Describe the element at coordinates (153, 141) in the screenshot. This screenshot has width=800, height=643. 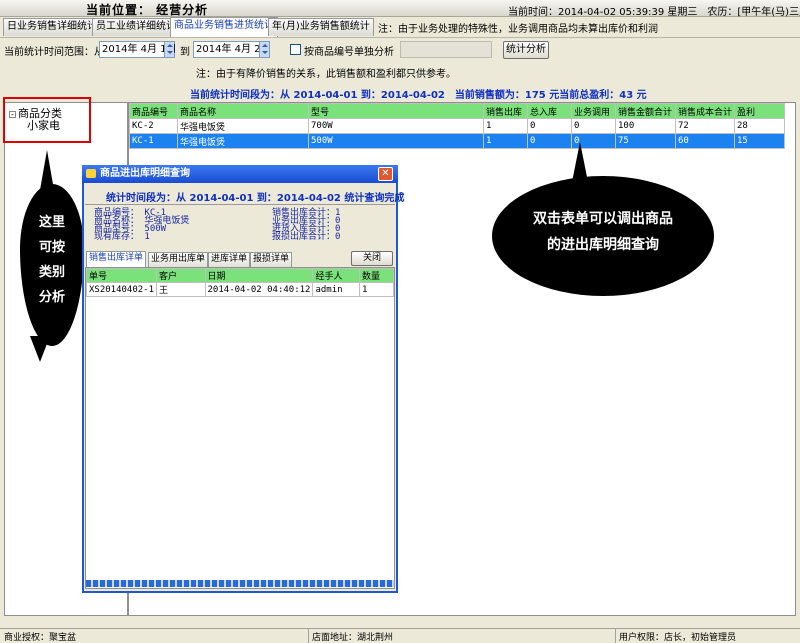
I see `table-cell: KC-1` at that location.